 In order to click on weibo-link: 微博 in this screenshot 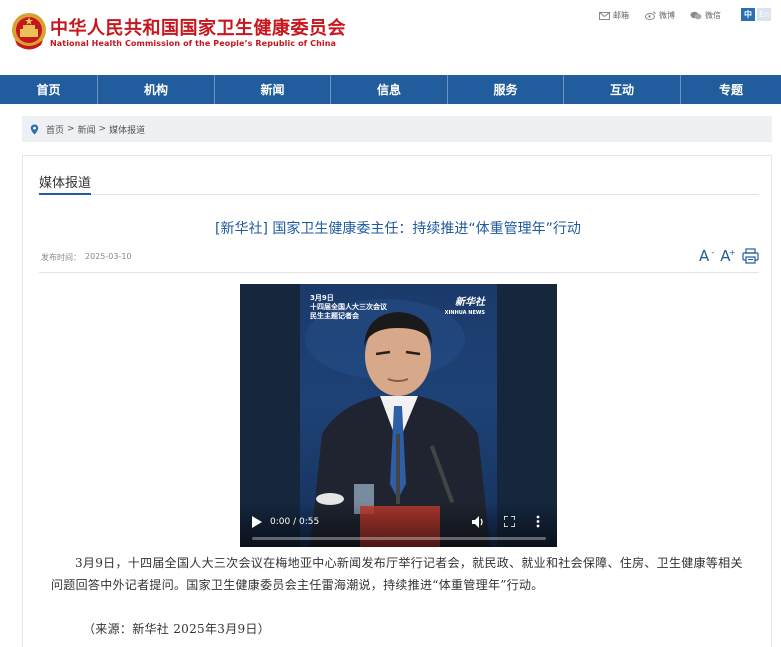, I will do `click(660, 15)`.